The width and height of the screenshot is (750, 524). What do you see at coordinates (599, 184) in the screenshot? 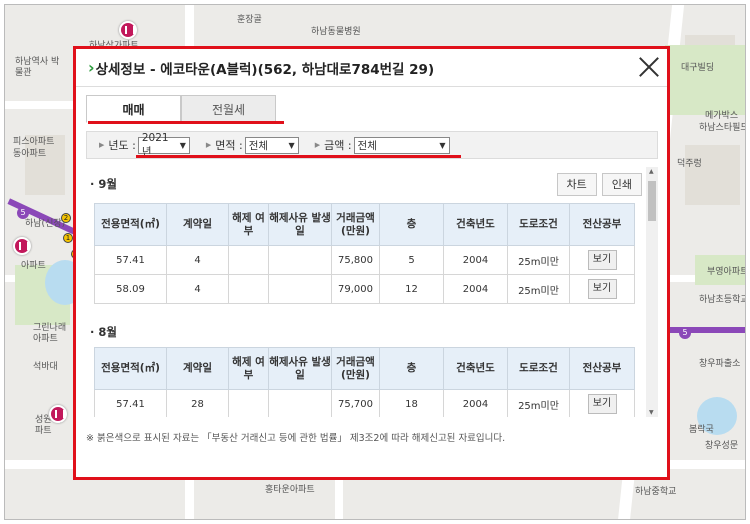
I see `action-buttons: 차트 인쇄` at bounding box center [599, 184].